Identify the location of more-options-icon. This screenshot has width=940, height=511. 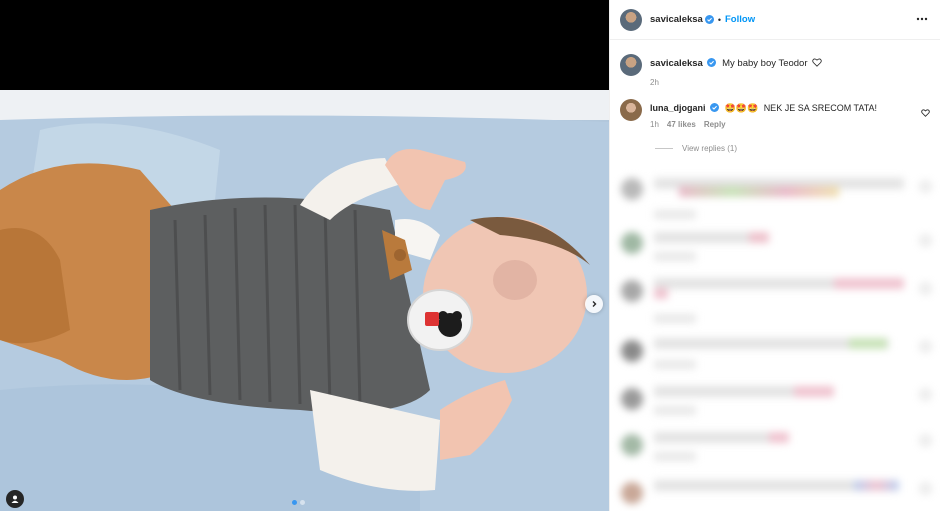
(922, 19).